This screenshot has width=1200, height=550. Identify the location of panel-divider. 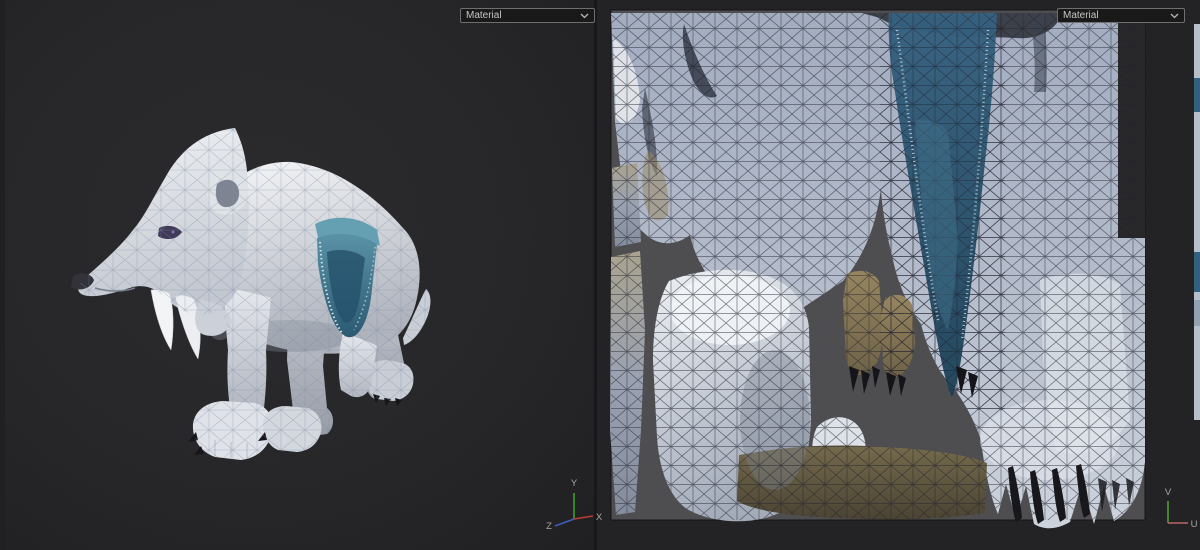
(595, 275).